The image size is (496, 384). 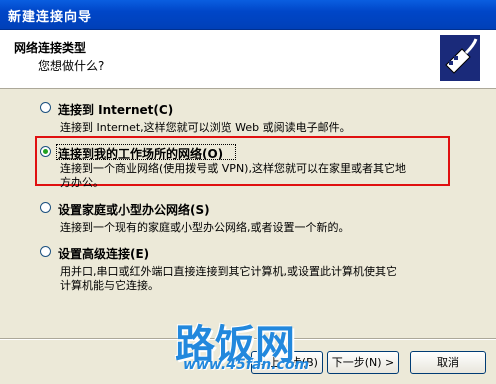 I want to click on radio-workplace, so click(x=45, y=151).